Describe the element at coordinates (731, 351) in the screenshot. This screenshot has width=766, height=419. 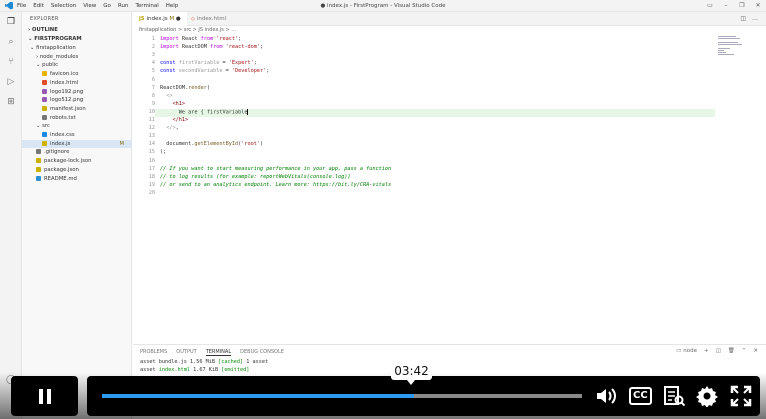
I see `kill-terminal-icon: 🗑` at that location.